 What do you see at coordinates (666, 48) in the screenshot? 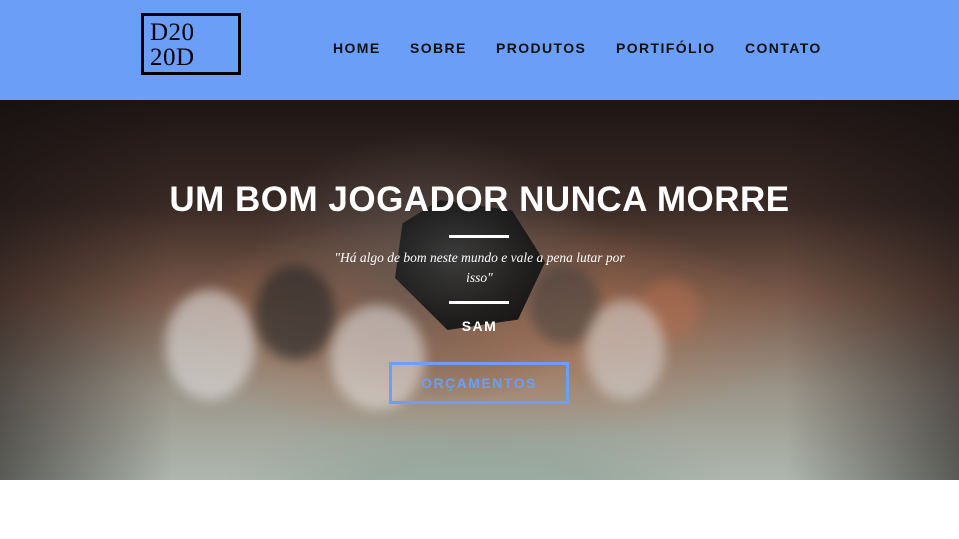
I see `nav-portfolio-link: PORTIFÓLIO` at bounding box center [666, 48].